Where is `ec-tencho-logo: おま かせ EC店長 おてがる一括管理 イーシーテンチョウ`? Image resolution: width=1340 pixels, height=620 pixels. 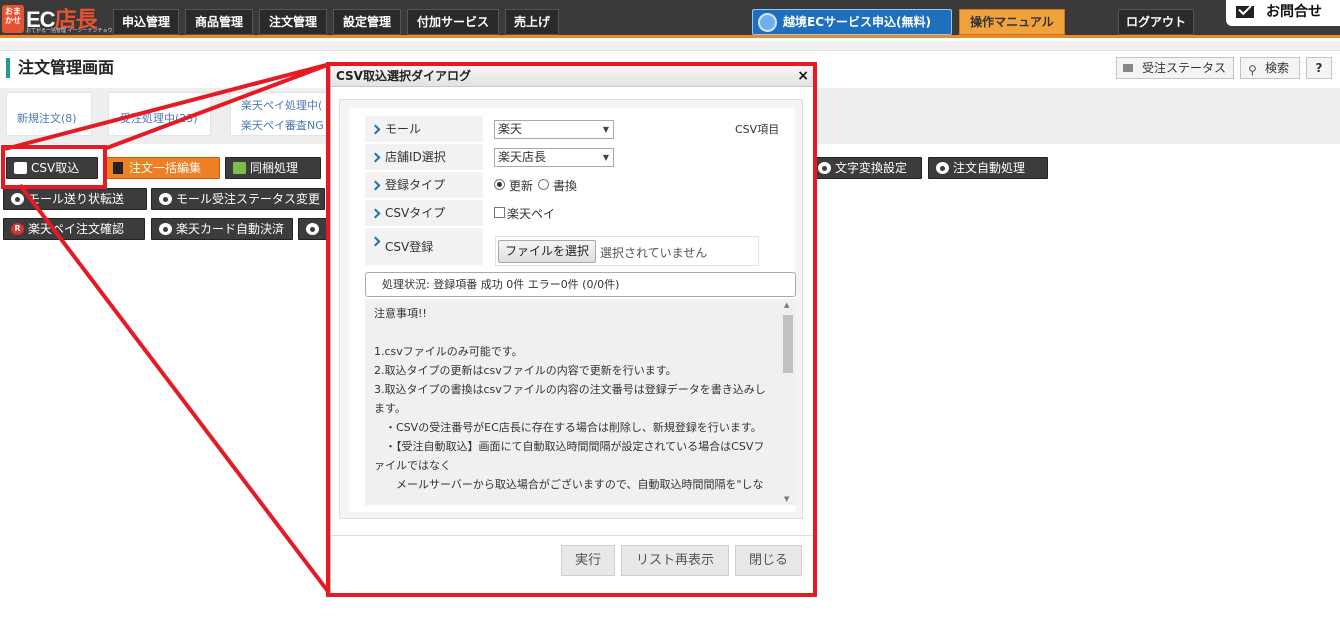 ec-tencho-logo: おま かせ EC店長 おてがる一括管理 イーシーテンチョウ is located at coordinates (57, 19).